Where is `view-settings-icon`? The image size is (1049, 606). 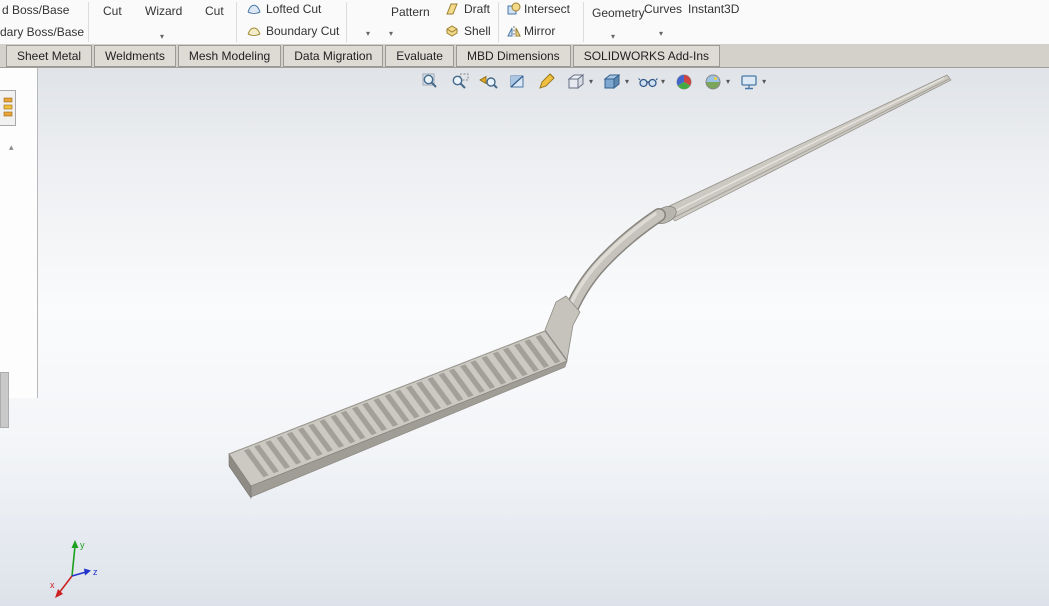 view-settings-icon is located at coordinates (748, 81).